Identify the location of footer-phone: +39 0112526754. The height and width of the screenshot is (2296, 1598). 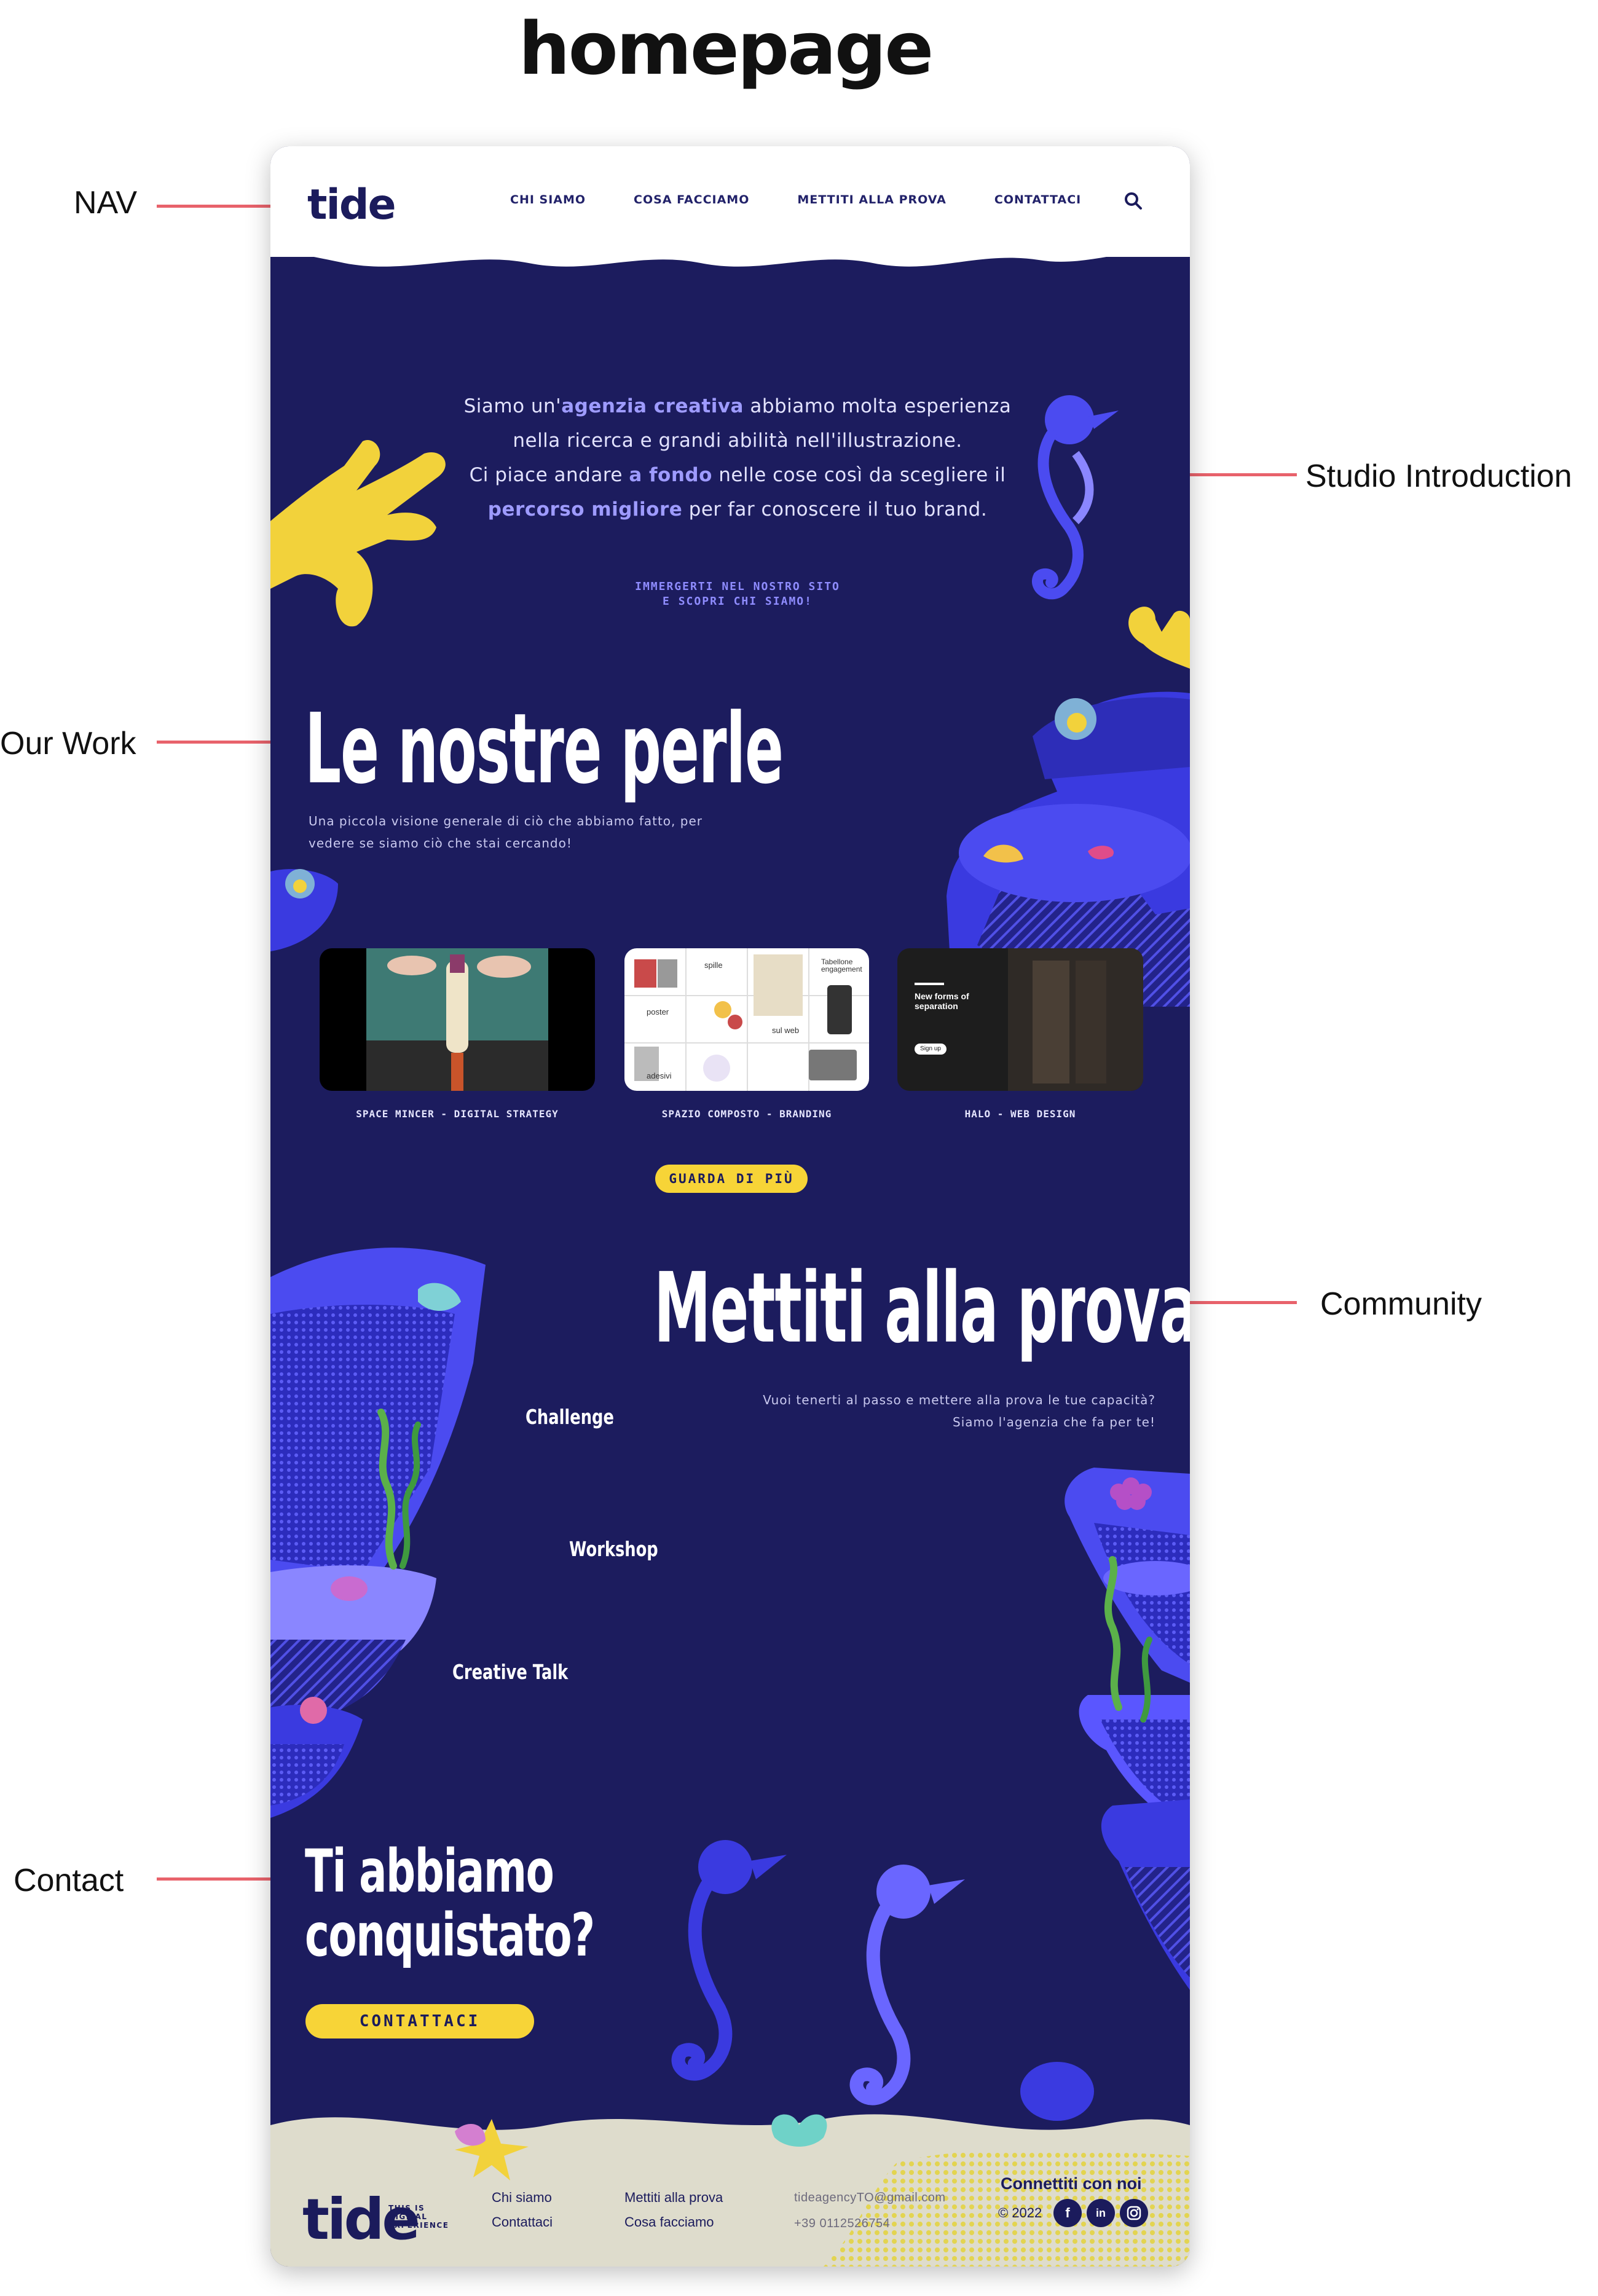
(842, 2224).